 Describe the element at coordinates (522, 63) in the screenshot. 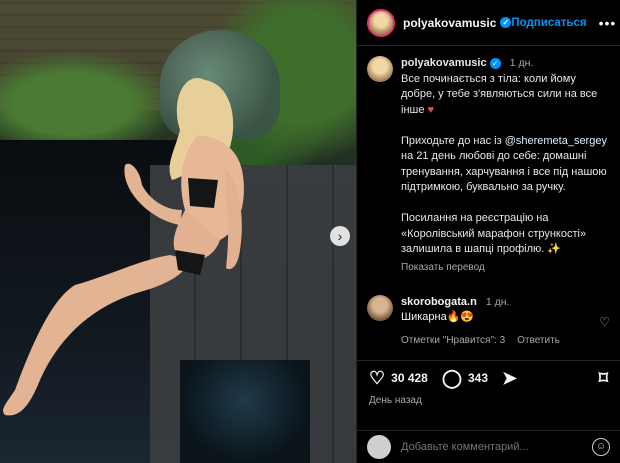

I see `caption-time: 1 дн.` at that location.